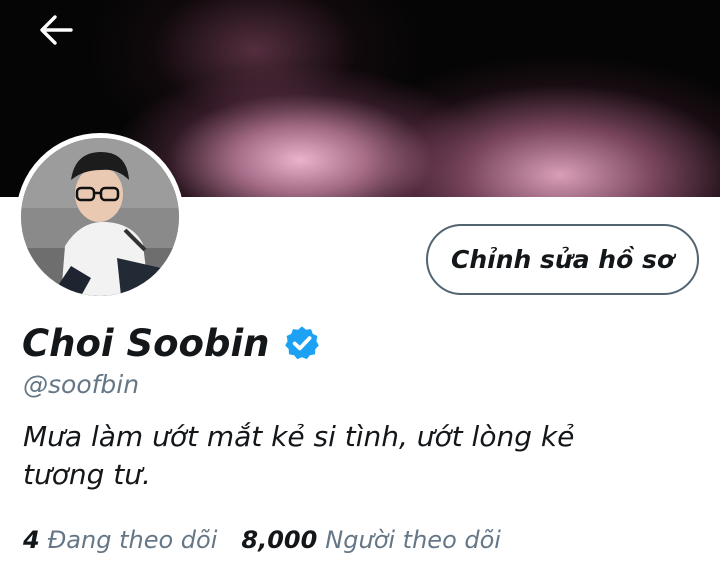  What do you see at coordinates (279, 540) in the screenshot?
I see `followers-count: 8,000` at bounding box center [279, 540].